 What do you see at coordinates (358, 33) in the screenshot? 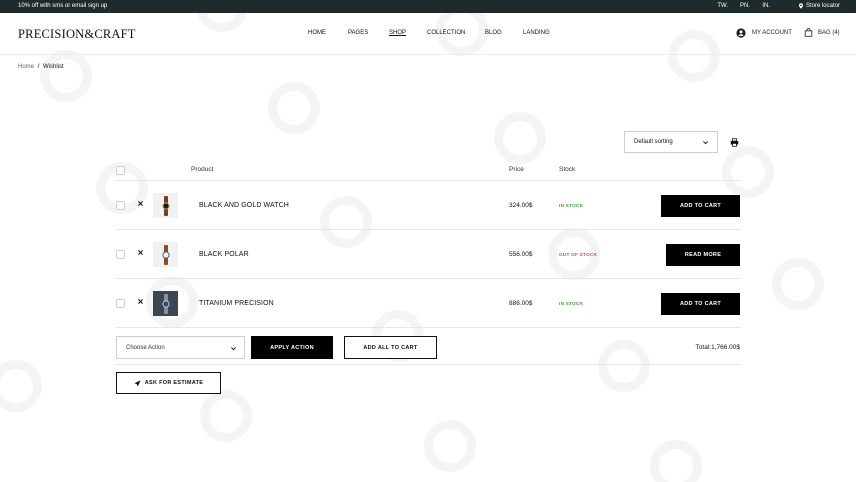
I see `nav-item-pages: PAGES` at bounding box center [358, 33].